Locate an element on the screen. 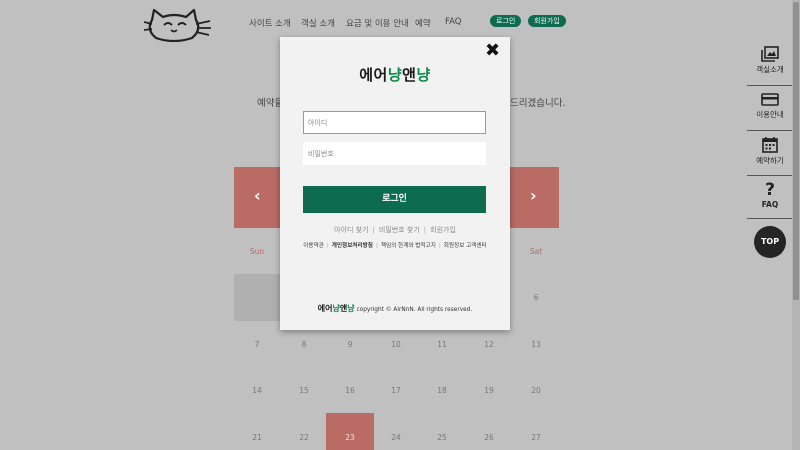 The height and width of the screenshot is (450, 800). calendar-selected-cell is located at coordinates (350, 431).